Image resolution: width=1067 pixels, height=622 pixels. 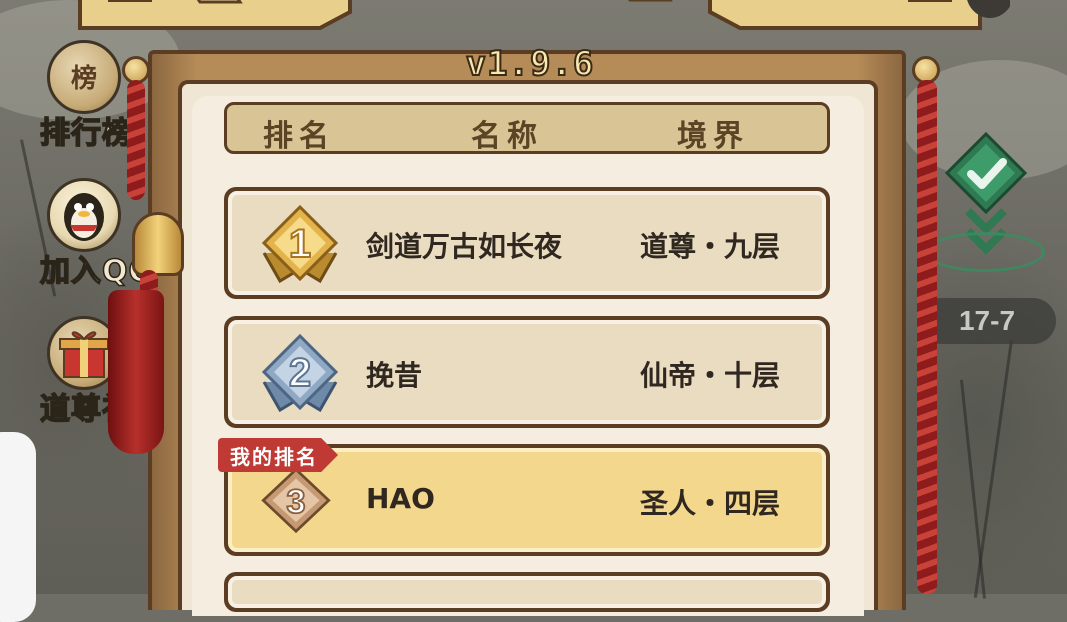 I want to click on leaderboard-row-2: 2 挽昔 仙帝・十层, so click(x=527, y=372).